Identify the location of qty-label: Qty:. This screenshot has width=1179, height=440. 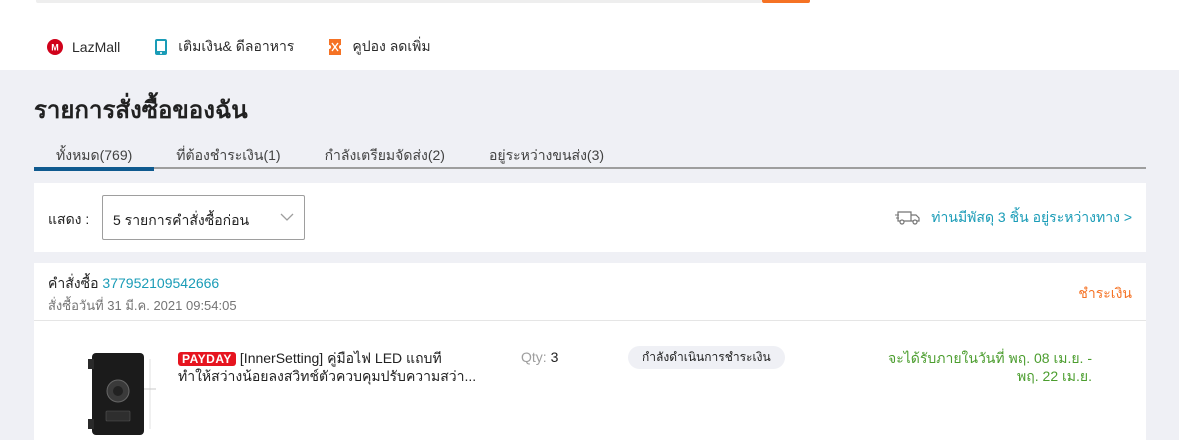
(534, 357).